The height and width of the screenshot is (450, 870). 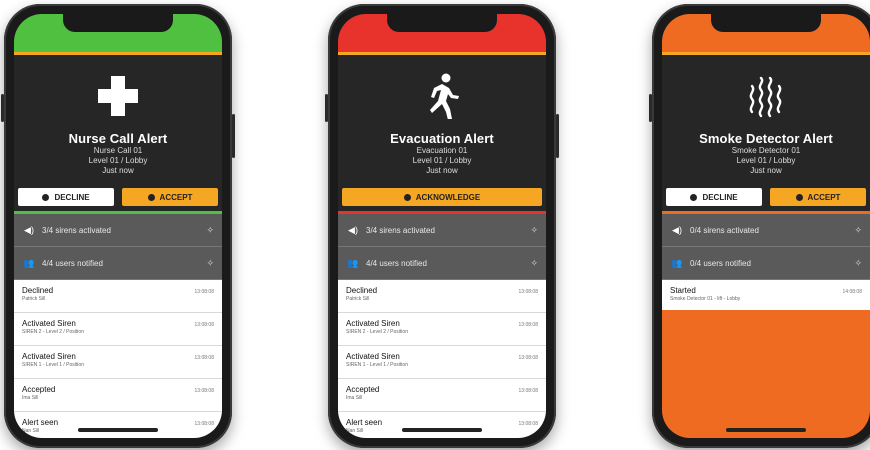 I want to click on status-label: 0/4 sirens activated, so click(x=724, y=230).